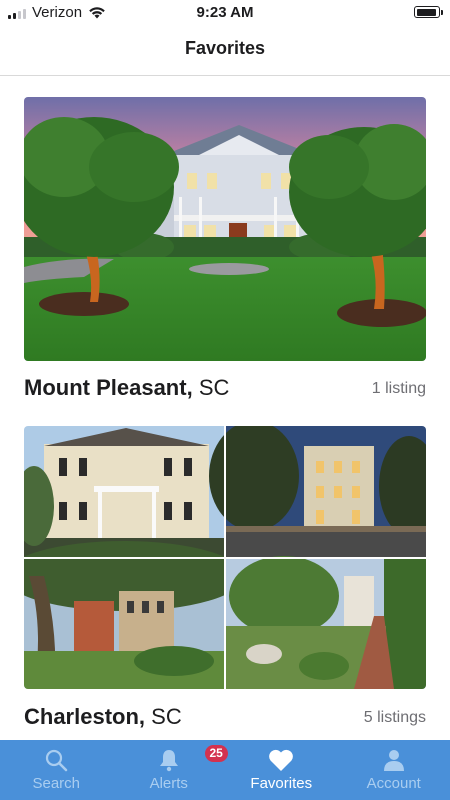 The image size is (450, 800). I want to click on heart-icon, so click(281, 760).